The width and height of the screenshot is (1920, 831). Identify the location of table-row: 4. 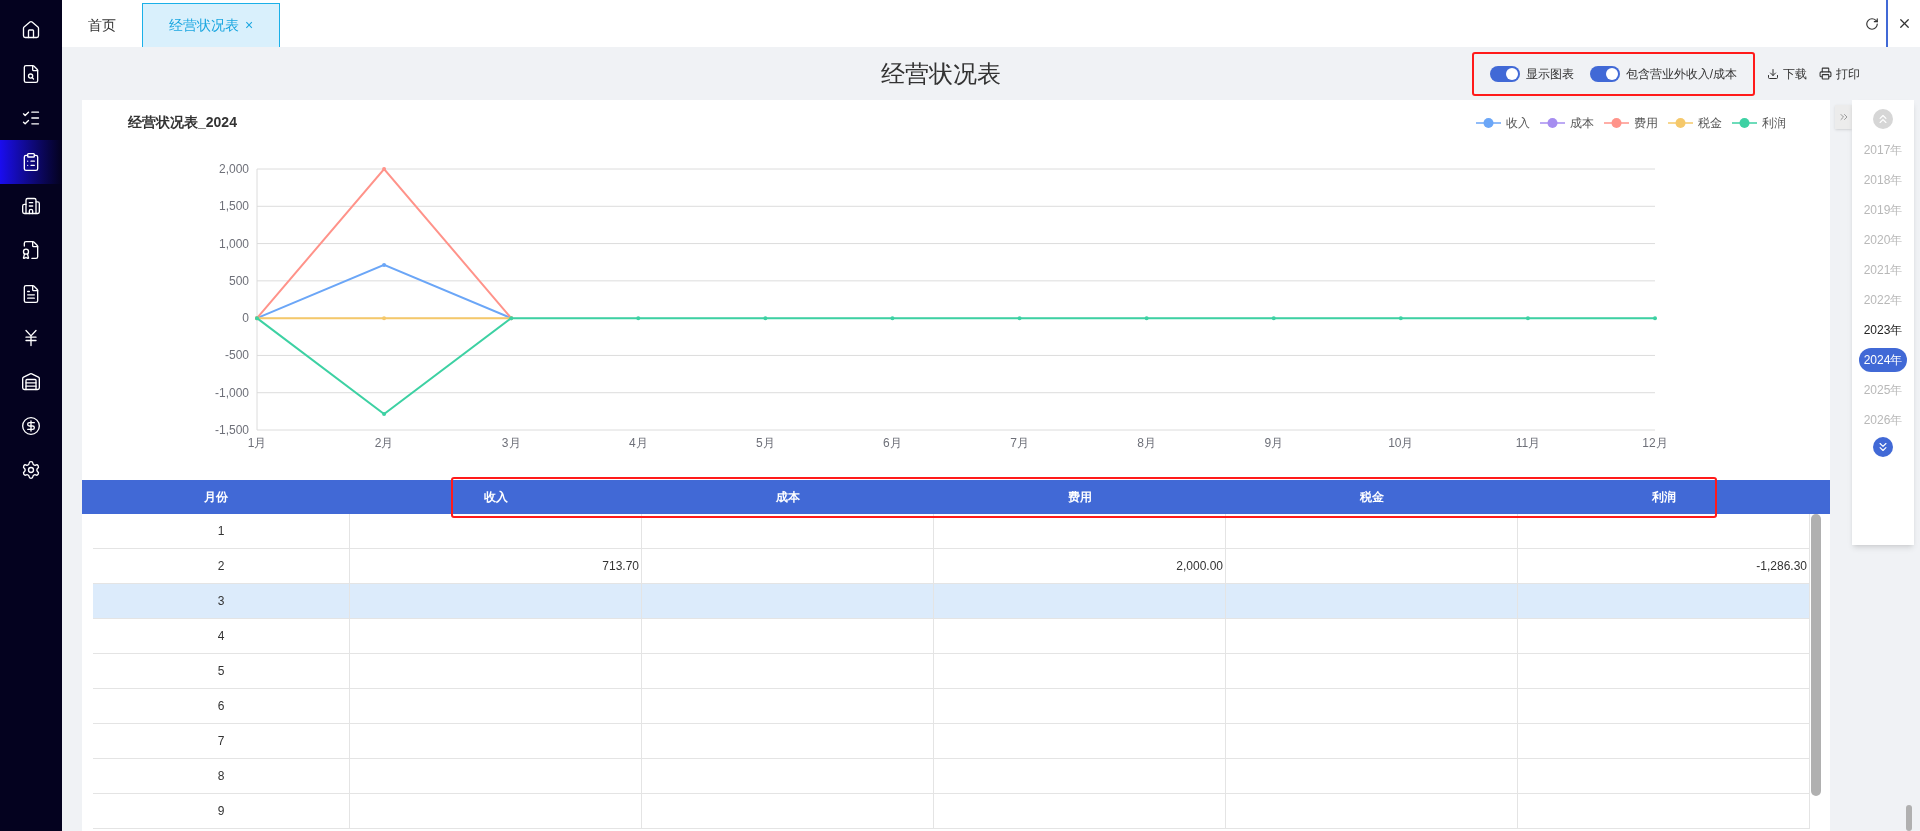
(951, 636).